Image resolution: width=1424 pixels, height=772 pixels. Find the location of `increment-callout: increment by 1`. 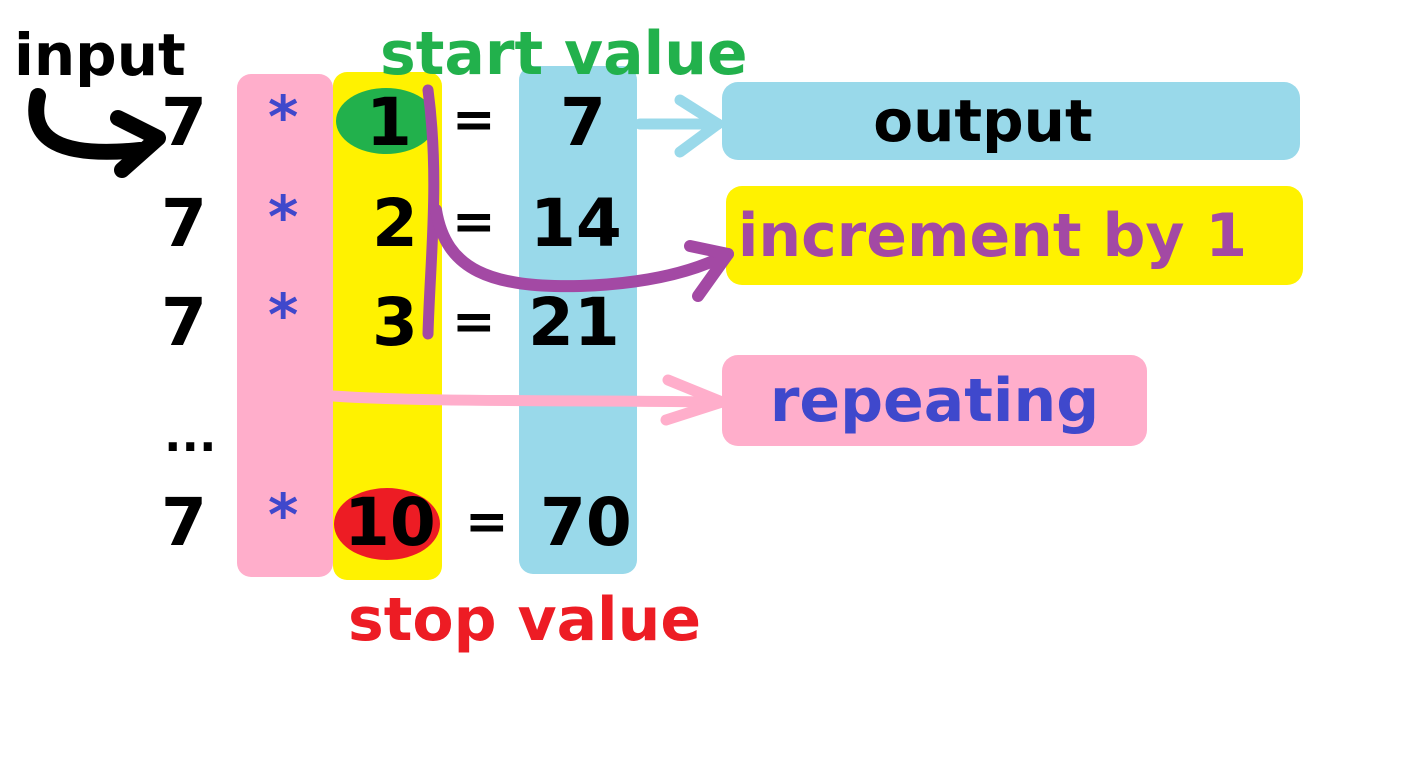

increment-callout: increment by 1 is located at coordinates (1014, 235).